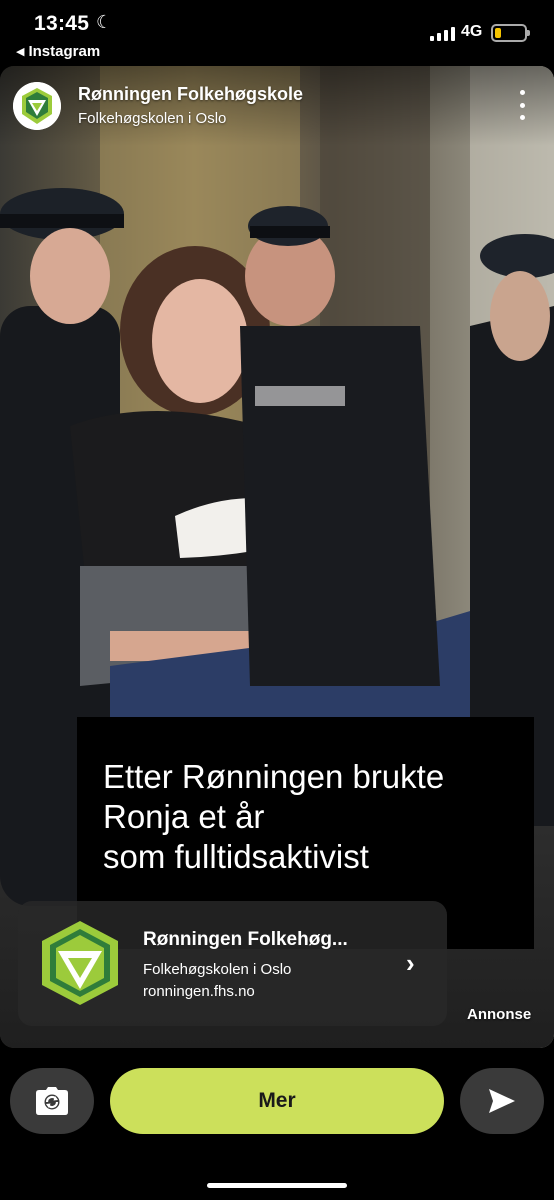 The height and width of the screenshot is (1200, 554). What do you see at coordinates (522, 105) in the screenshot?
I see `more-vertical-icon` at bounding box center [522, 105].